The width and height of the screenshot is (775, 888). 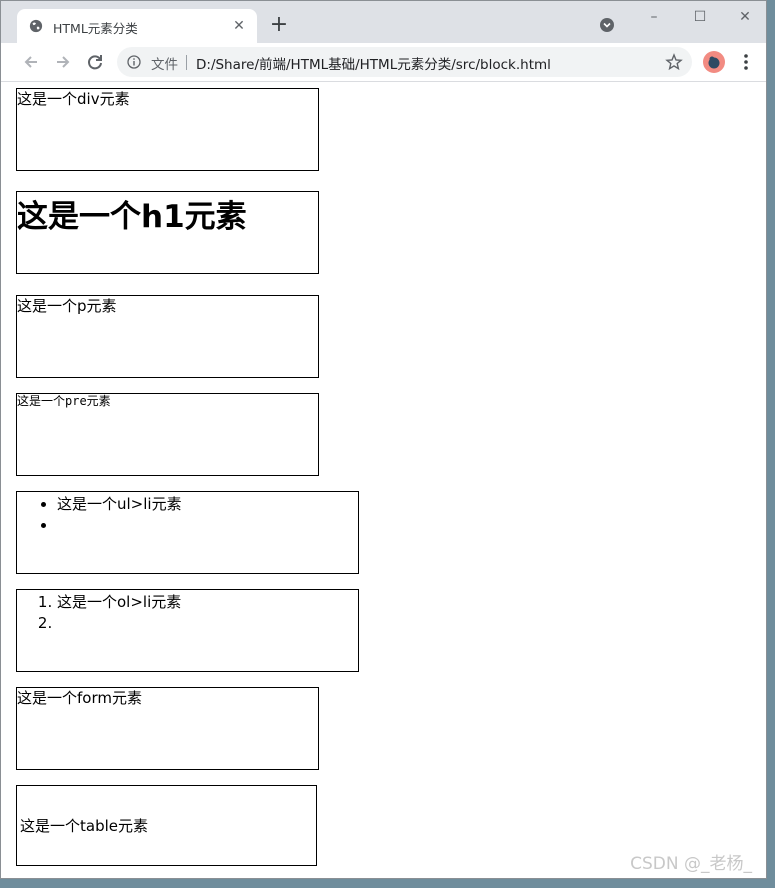 I want to click on window-close-button: ✕, so click(x=745, y=17).